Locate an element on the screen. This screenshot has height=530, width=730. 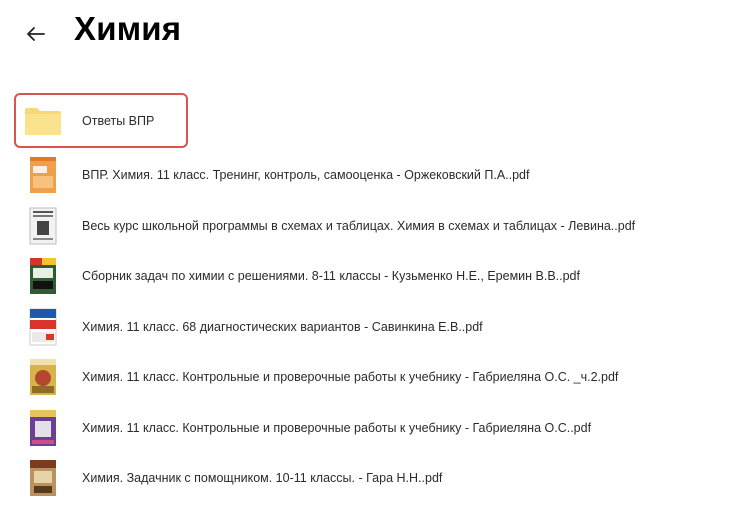
header: Химия is located at coordinates (365, 35).